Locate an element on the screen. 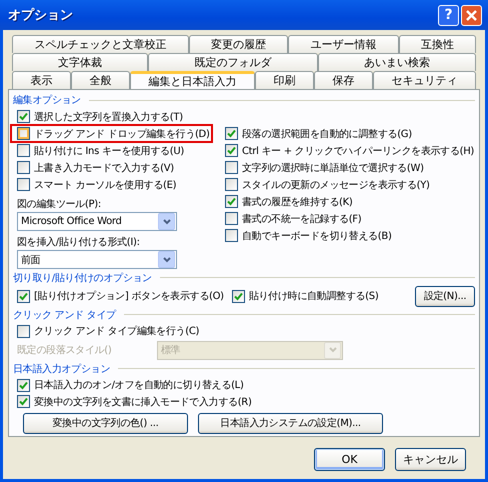 The width and height of the screenshot is (488, 482). checkbox: 選択した文字列を置換入力する(T) is located at coordinates (98, 117).